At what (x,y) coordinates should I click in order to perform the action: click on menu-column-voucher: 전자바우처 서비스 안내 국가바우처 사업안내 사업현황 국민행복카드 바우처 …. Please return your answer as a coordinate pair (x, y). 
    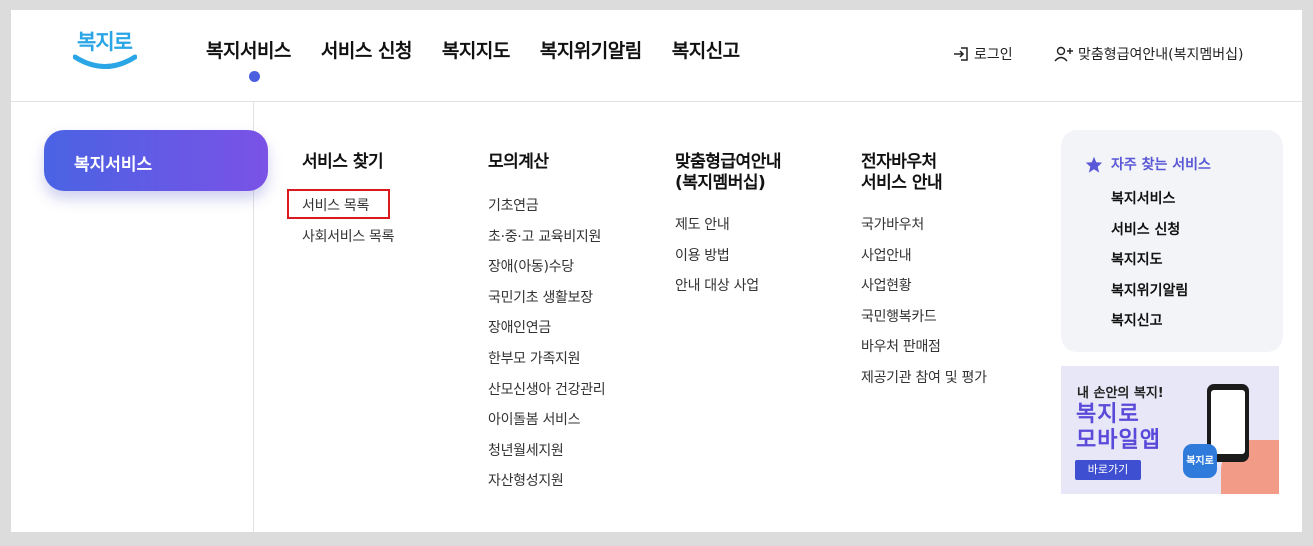
    Looking at the image, I should click on (924, 275).